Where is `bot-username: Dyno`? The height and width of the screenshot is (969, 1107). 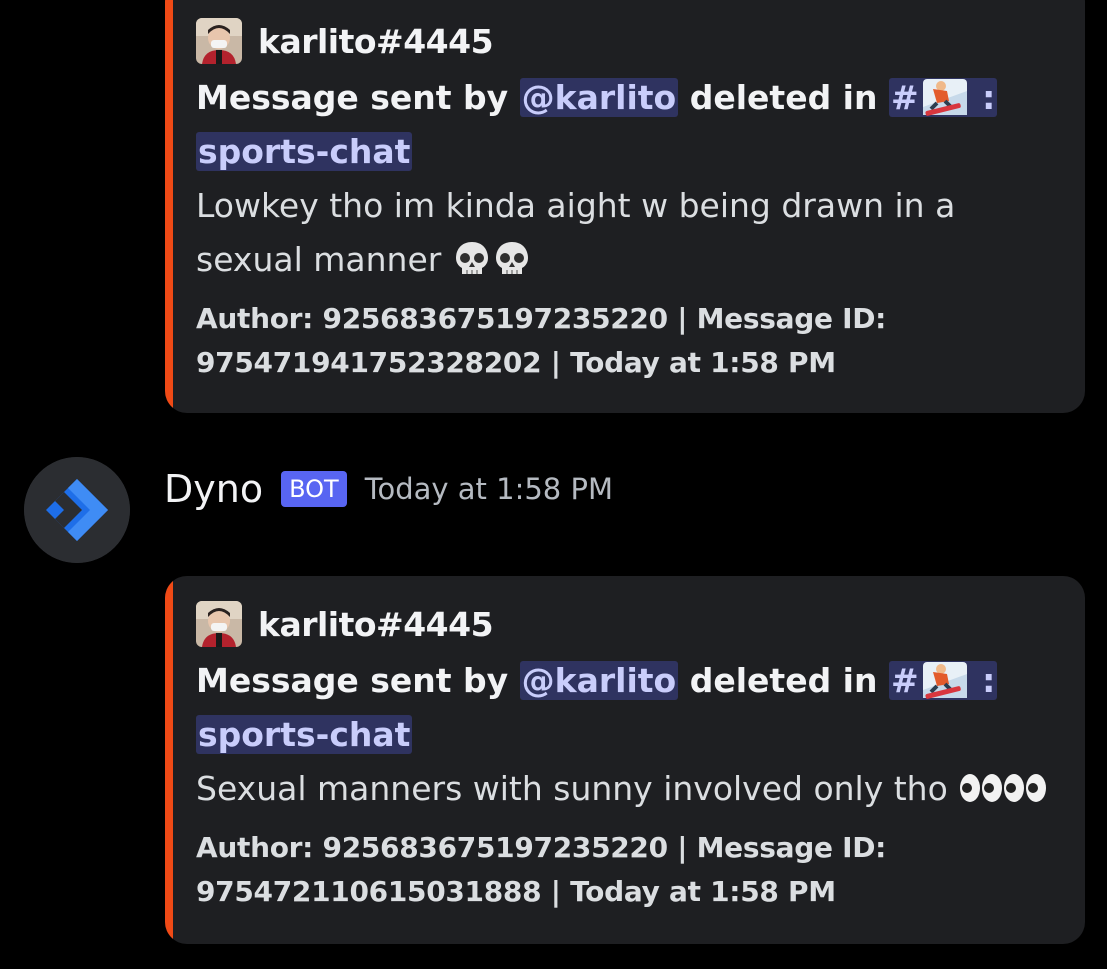 bot-username: Dyno is located at coordinates (213, 489).